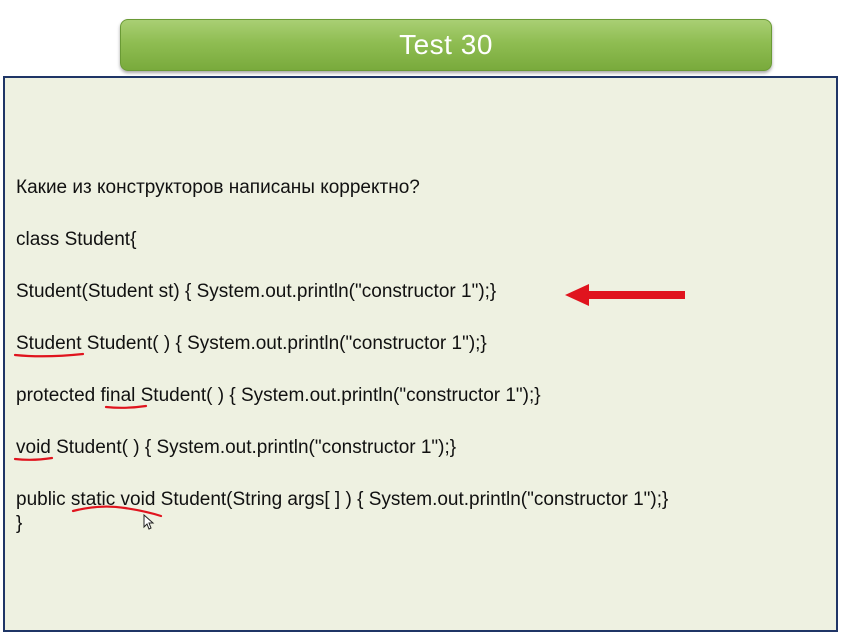  I want to click on class-declaration: class Student{, so click(76, 239).